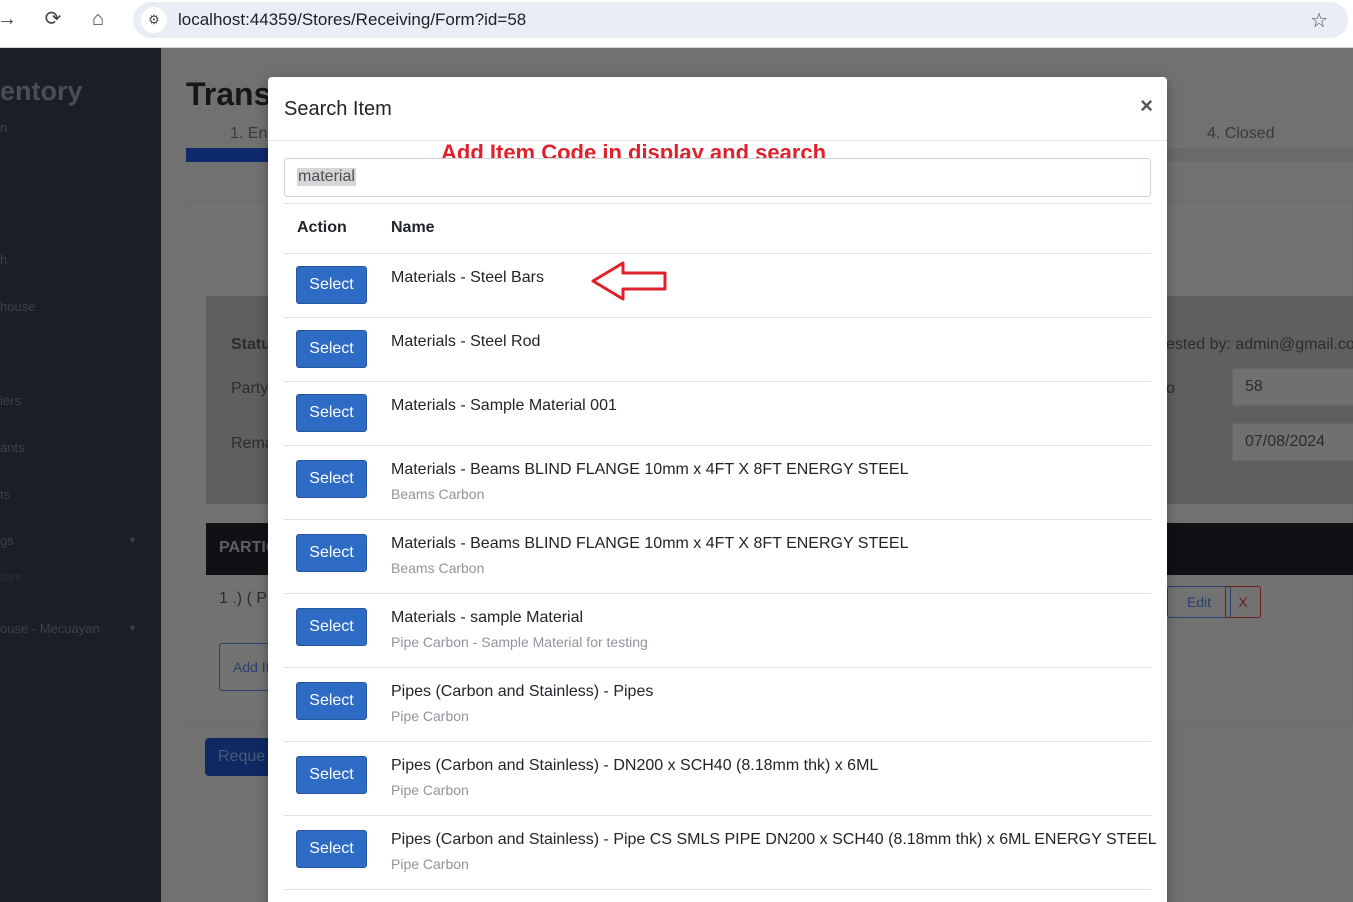 This screenshot has height=902, width=1353. What do you see at coordinates (229, 94) in the screenshot?
I see `page-title: Trans` at bounding box center [229, 94].